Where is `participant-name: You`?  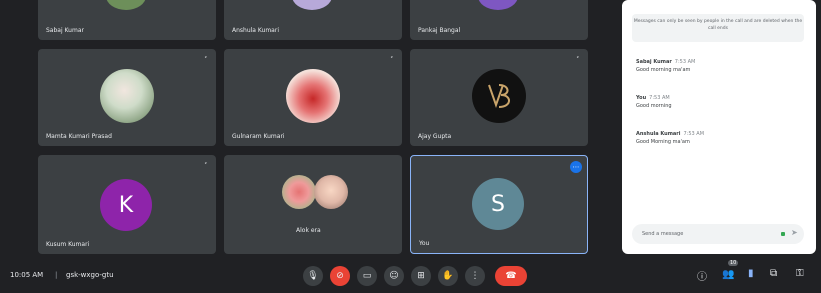 participant-name: You is located at coordinates (424, 243).